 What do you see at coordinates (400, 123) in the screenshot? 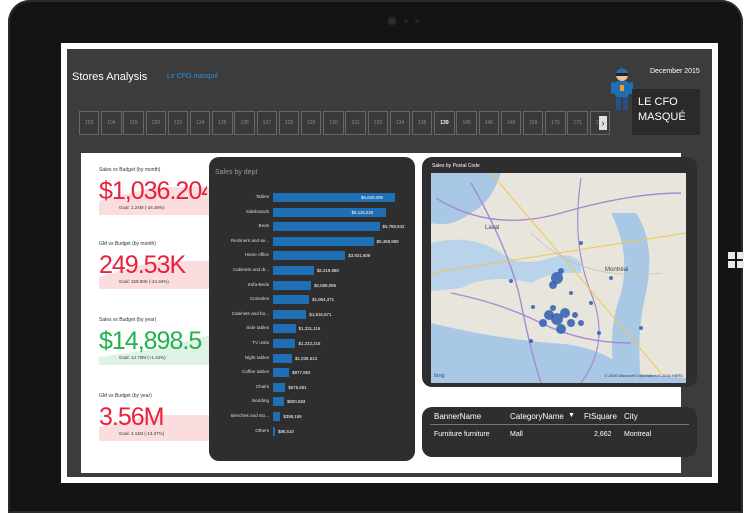
I see `slicer-tile-134: 134` at bounding box center [400, 123].